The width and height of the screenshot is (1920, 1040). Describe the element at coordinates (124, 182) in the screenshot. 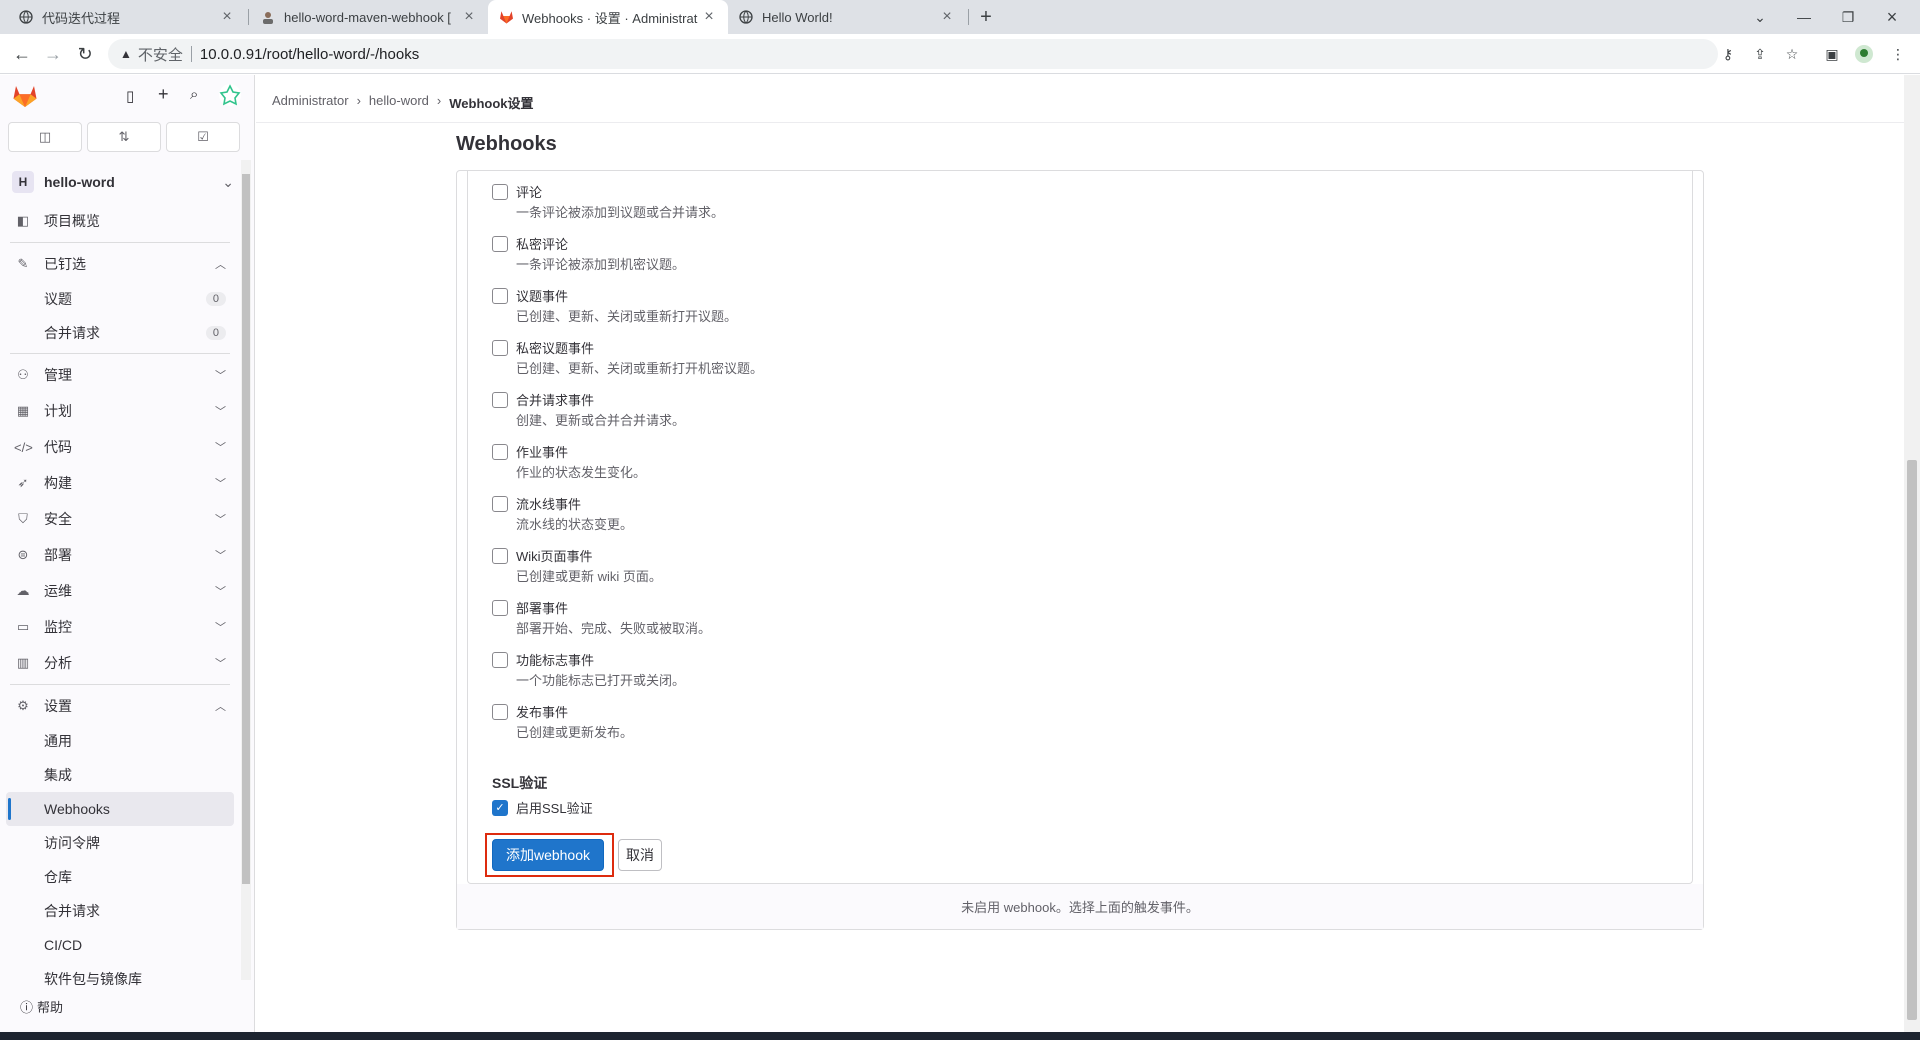

I see `project-switcher: H hello-word ⌄` at that location.